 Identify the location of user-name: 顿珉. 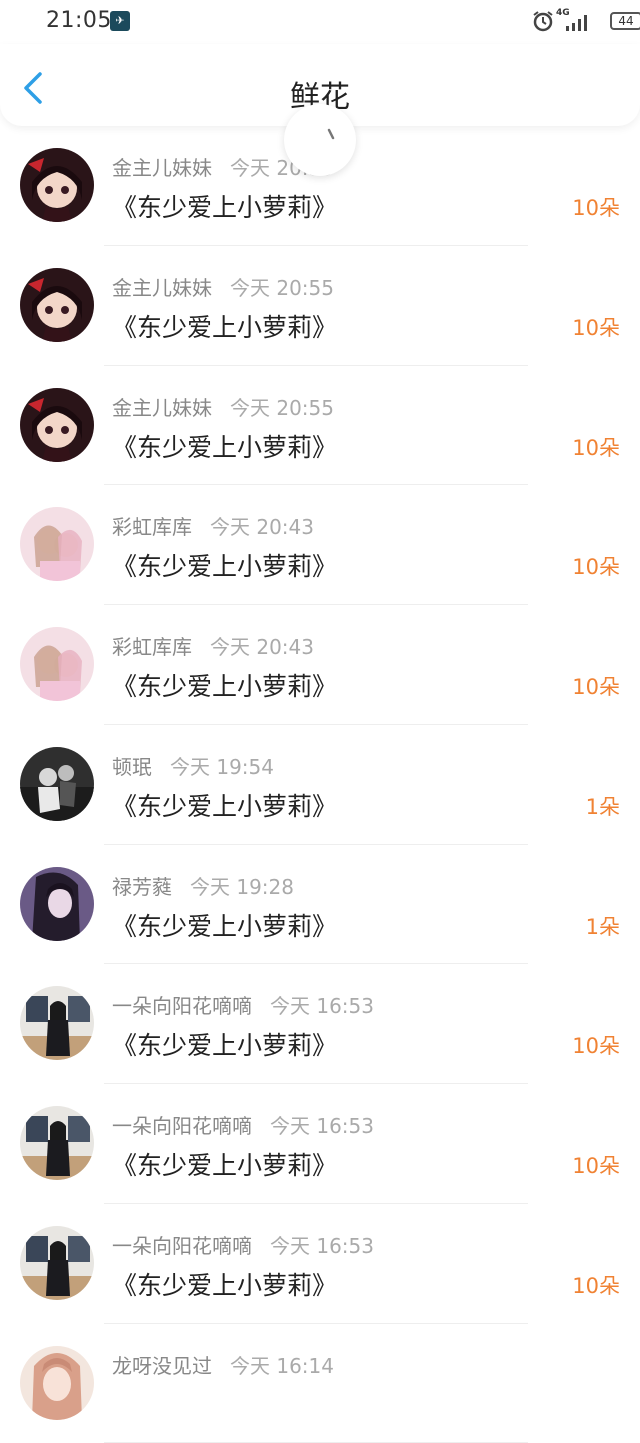
(132, 767).